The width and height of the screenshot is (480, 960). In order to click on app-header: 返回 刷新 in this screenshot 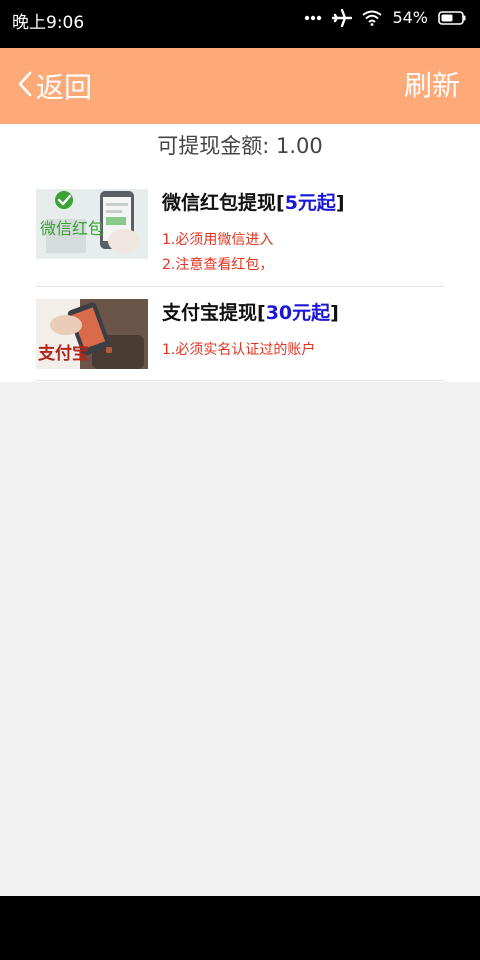, I will do `click(240, 86)`.